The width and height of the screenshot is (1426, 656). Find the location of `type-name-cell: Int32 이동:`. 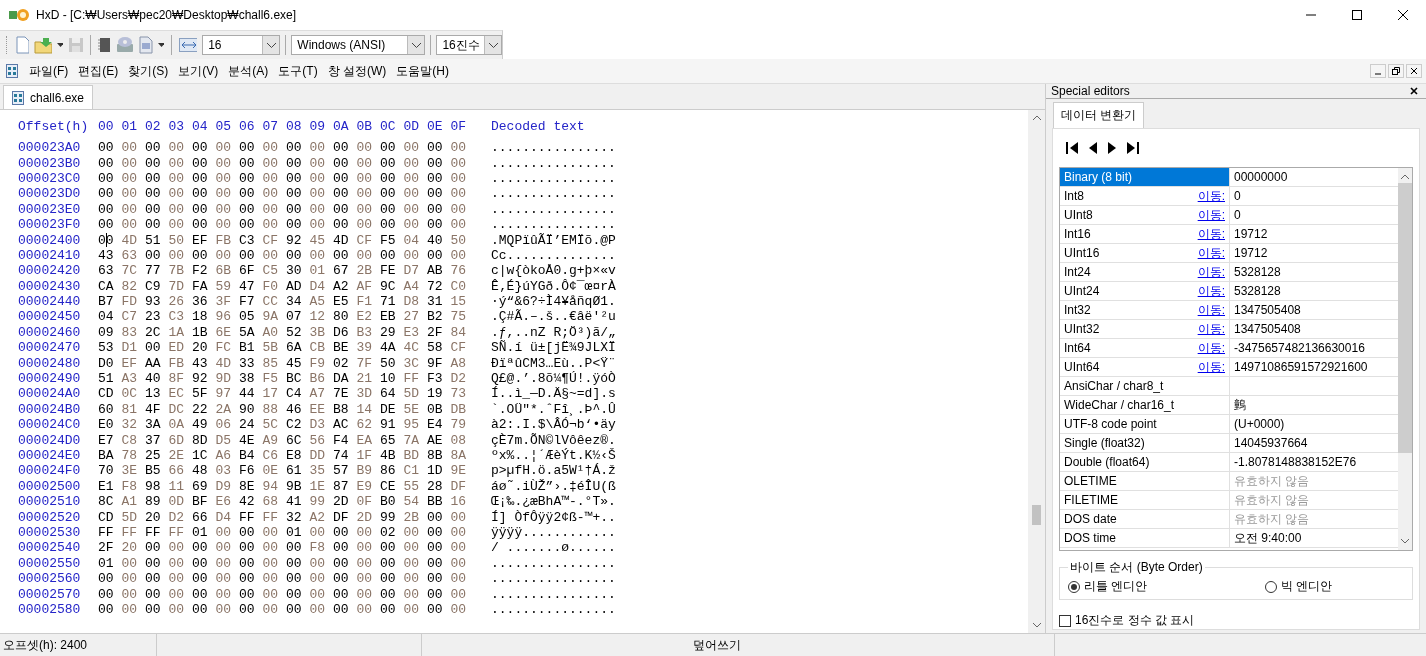

type-name-cell: Int32 이동: is located at coordinates (1145, 310).